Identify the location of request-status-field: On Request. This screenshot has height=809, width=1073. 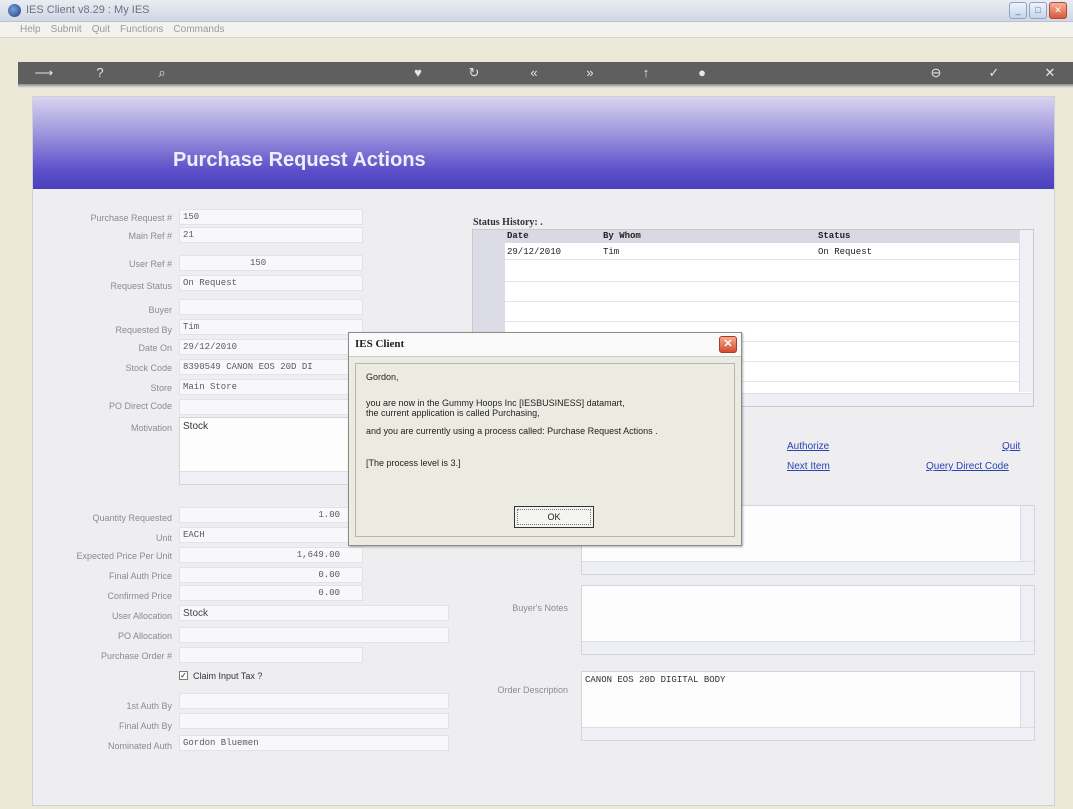
(271, 283).